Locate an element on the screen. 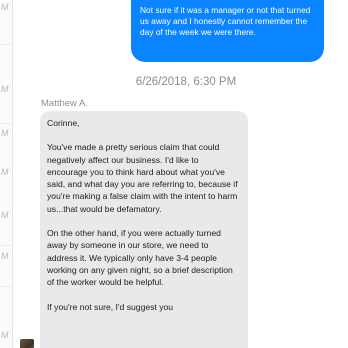 This screenshot has height=348, width=348. message-paragraph: If you're not sure, I'd suggest you is located at coordinates (110, 306).